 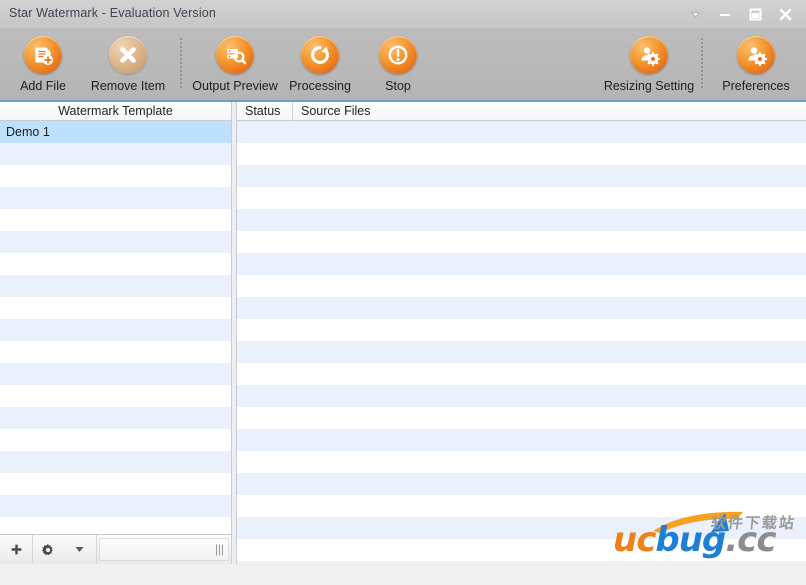 I want to click on toolbar-right-group: Resizing Setting Preferences, so click(x=702, y=64).